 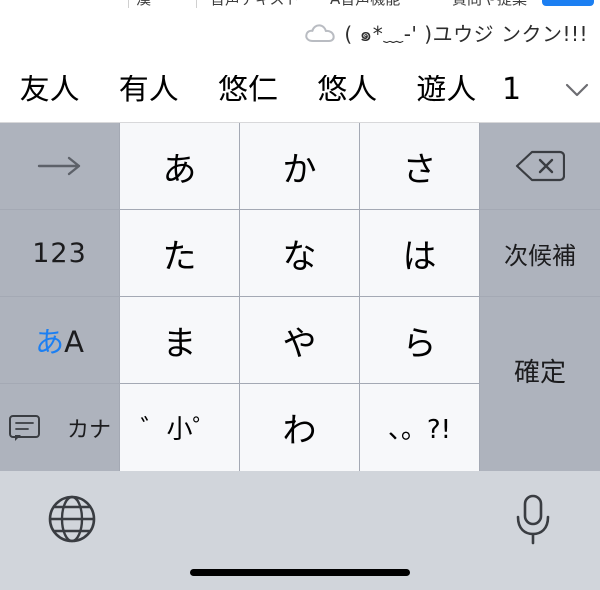 I want to click on key-dakuten: ゛小゜, so click(x=180, y=427).